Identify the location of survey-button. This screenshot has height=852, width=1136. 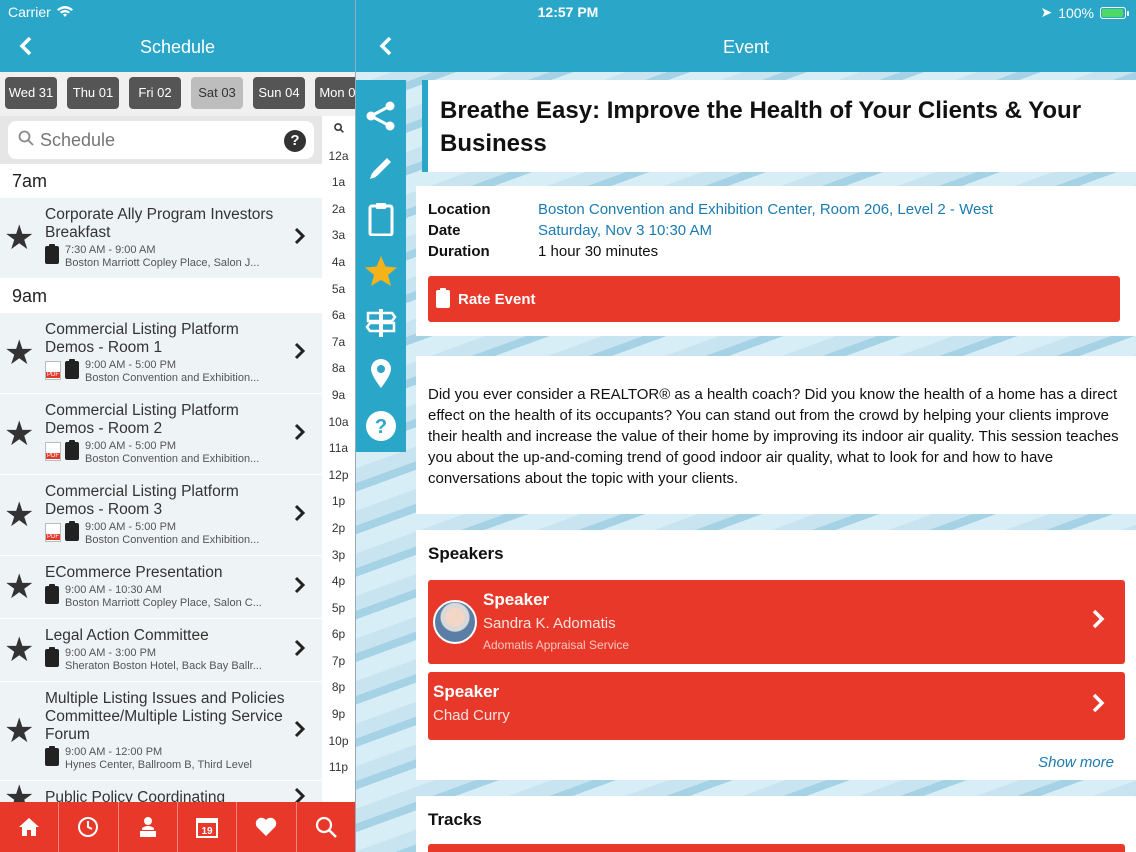
(381, 219).